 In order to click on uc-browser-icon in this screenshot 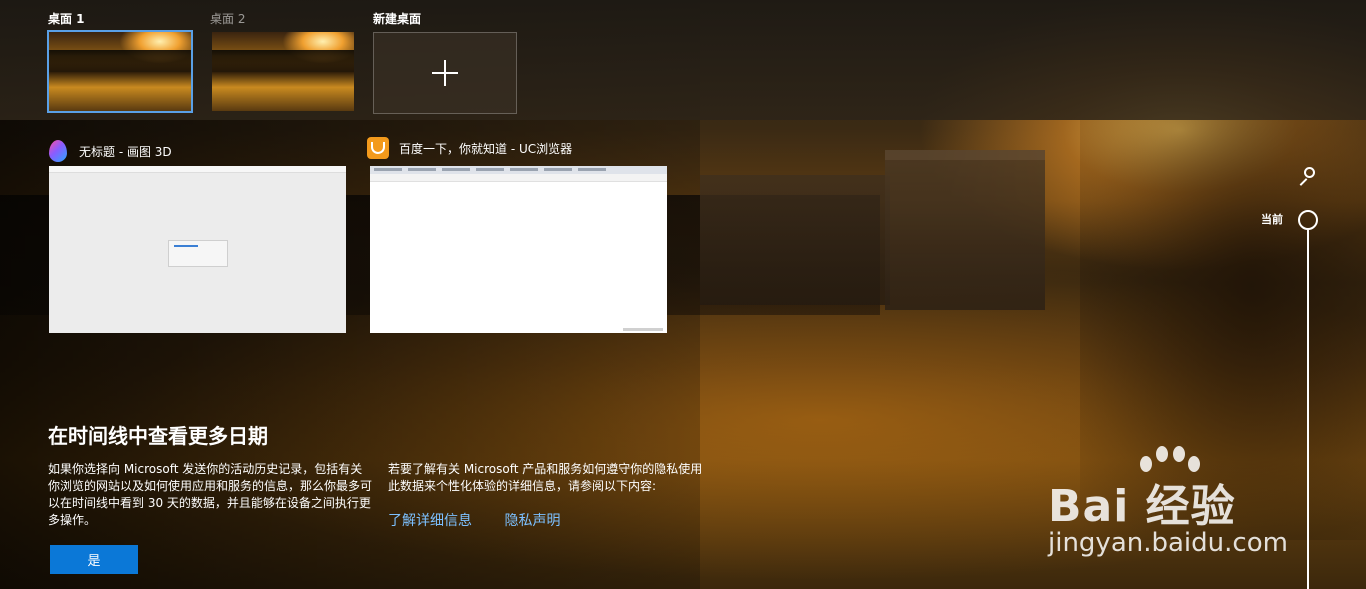, I will do `click(378, 148)`.